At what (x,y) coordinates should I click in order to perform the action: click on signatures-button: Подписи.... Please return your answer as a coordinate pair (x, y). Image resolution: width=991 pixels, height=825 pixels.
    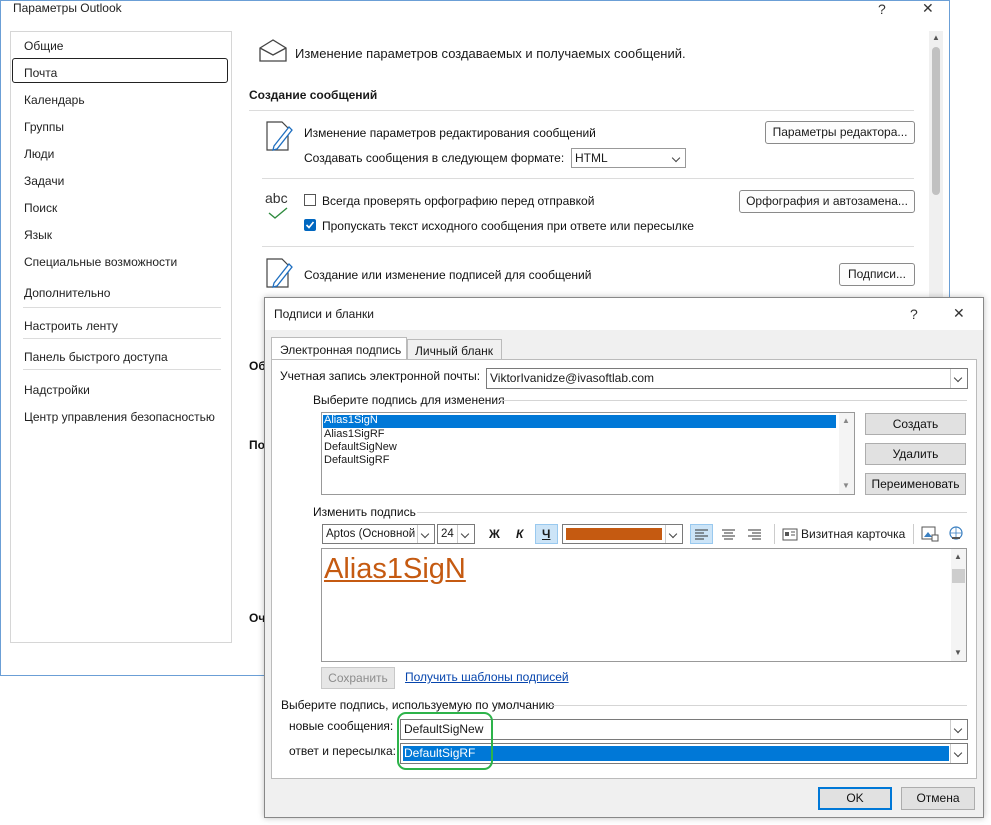
    Looking at the image, I should click on (877, 274).